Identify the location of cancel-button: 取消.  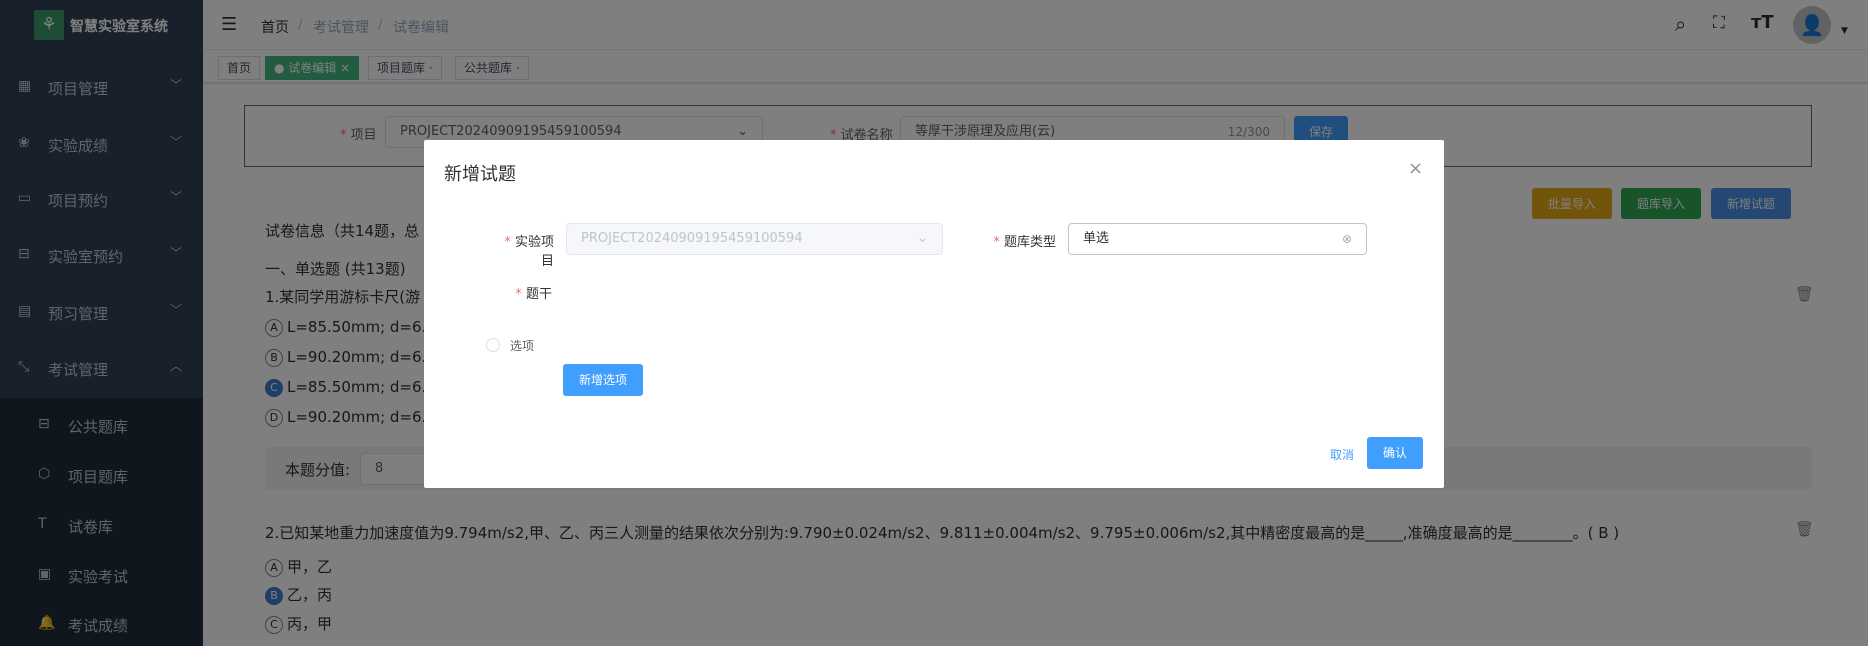
(1342, 454).